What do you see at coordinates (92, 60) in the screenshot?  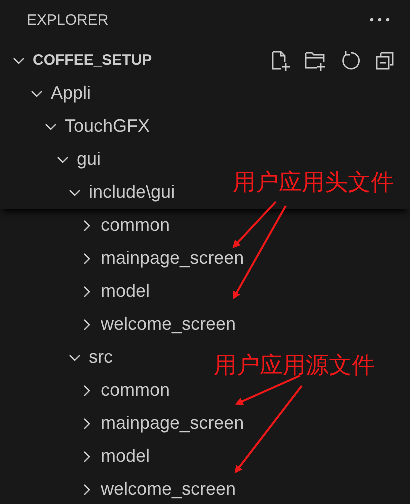 I see `workspace-name: COFFEE_SETUP` at bounding box center [92, 60].